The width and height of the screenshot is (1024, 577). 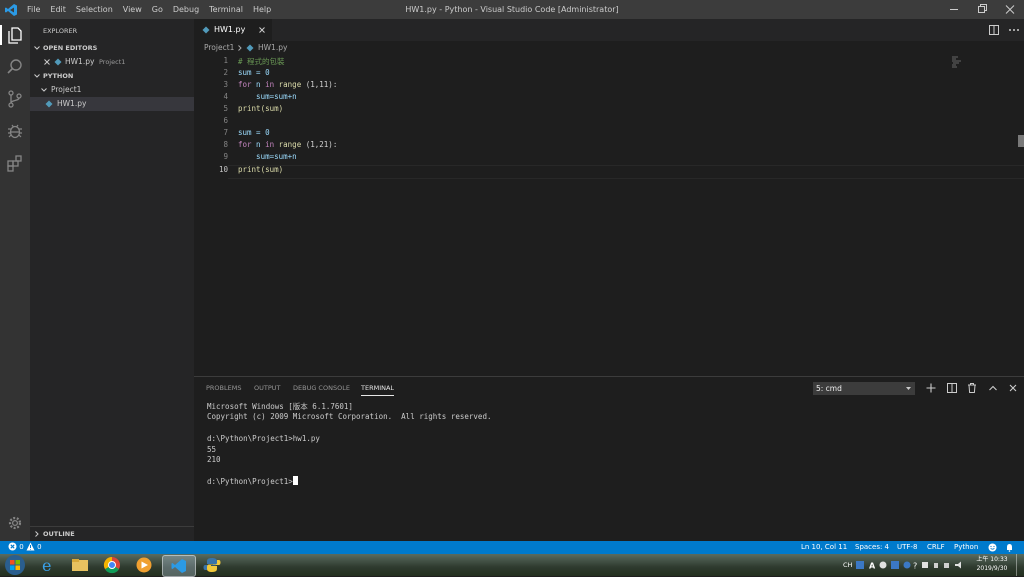 I want to click on split-editor-icon, so click(x=994, y=30).